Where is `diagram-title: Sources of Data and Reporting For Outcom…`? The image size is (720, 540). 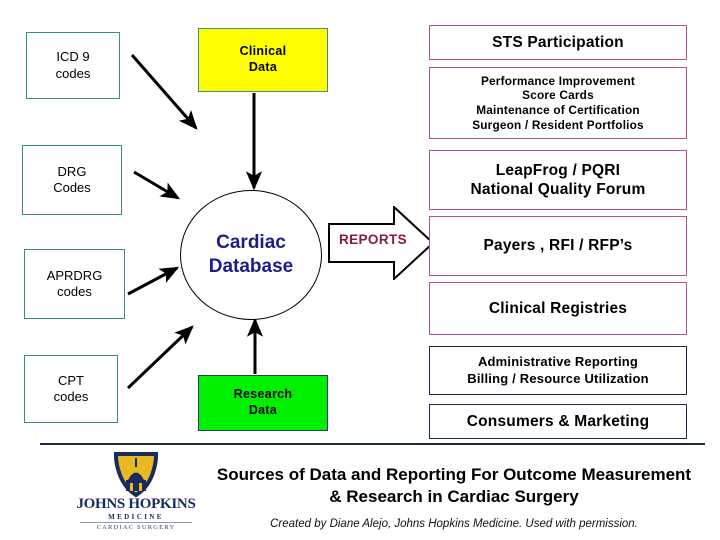 diagram-title: Sources of Data and Reporting For Outcom… is located at coordinates (454, 486).